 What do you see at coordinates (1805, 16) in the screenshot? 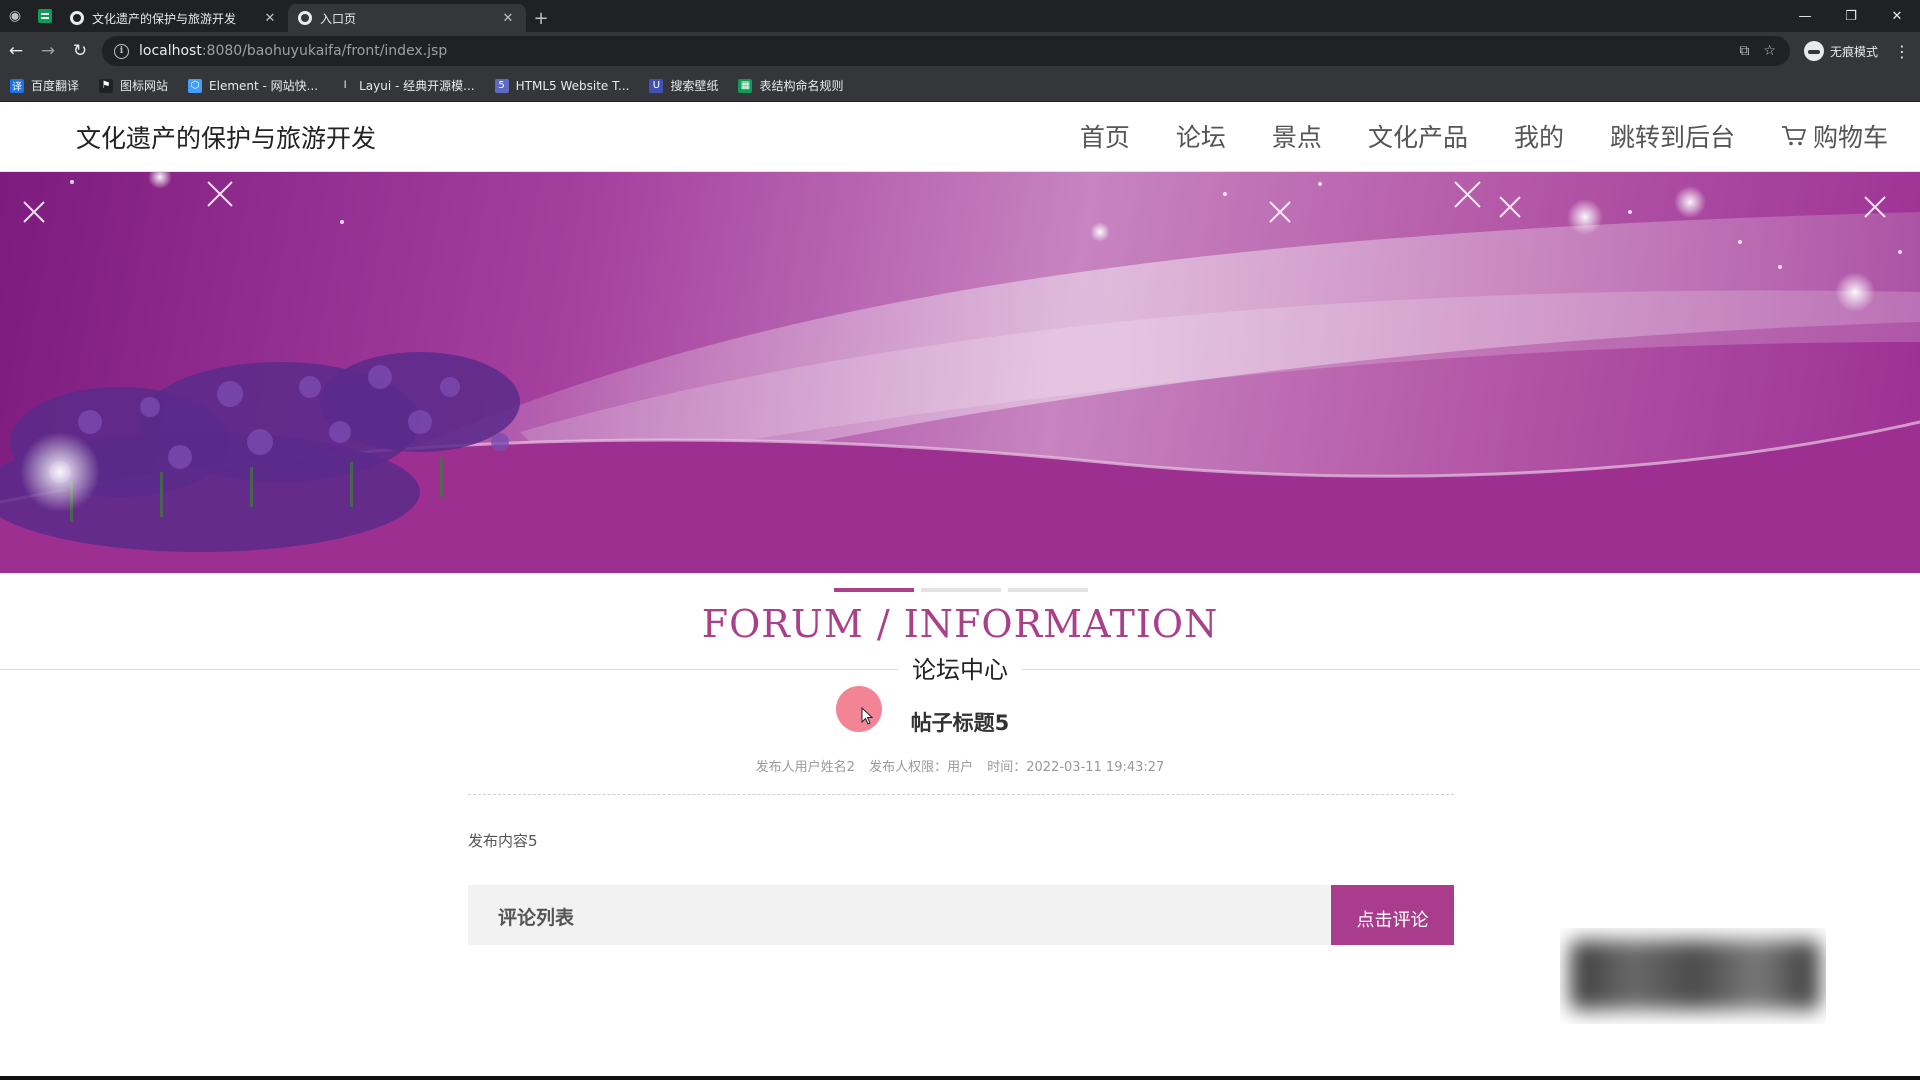
I see `minimize-button: —` at bounding box center [1805, 16].